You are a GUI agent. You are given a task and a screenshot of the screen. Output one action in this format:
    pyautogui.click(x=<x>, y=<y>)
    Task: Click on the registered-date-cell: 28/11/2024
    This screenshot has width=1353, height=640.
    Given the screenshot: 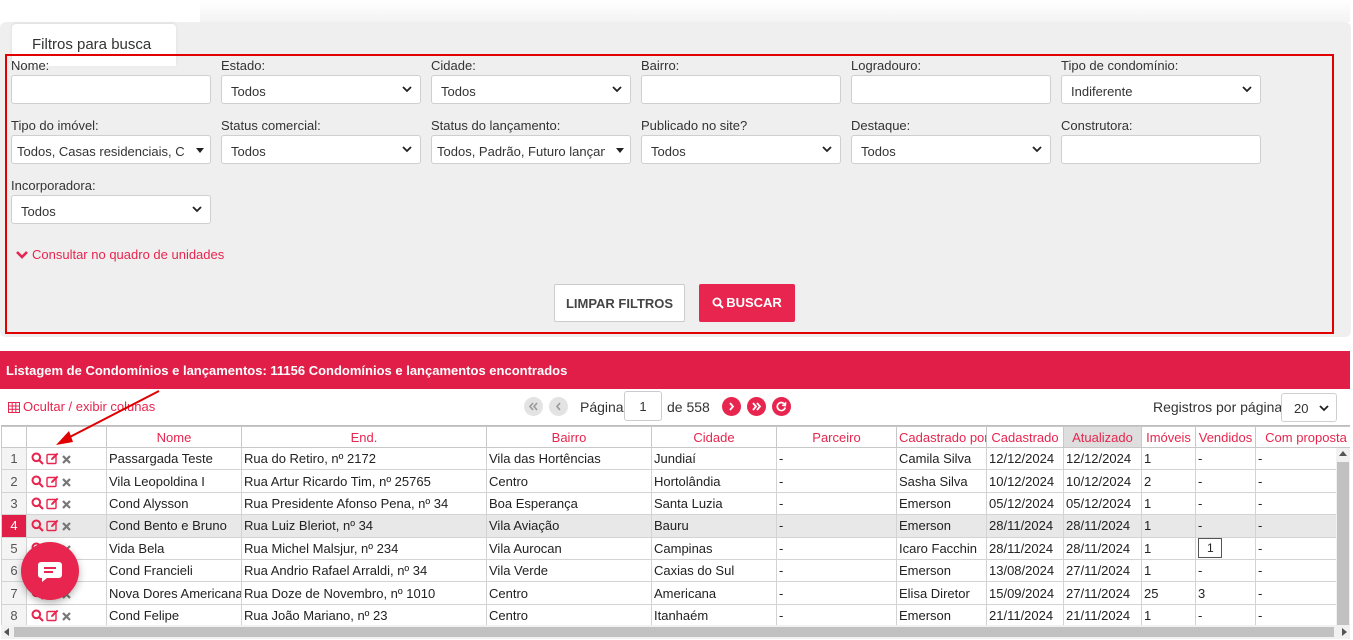 What is the action you would take?
    pyautogui.click(x=1025, y=548)
    